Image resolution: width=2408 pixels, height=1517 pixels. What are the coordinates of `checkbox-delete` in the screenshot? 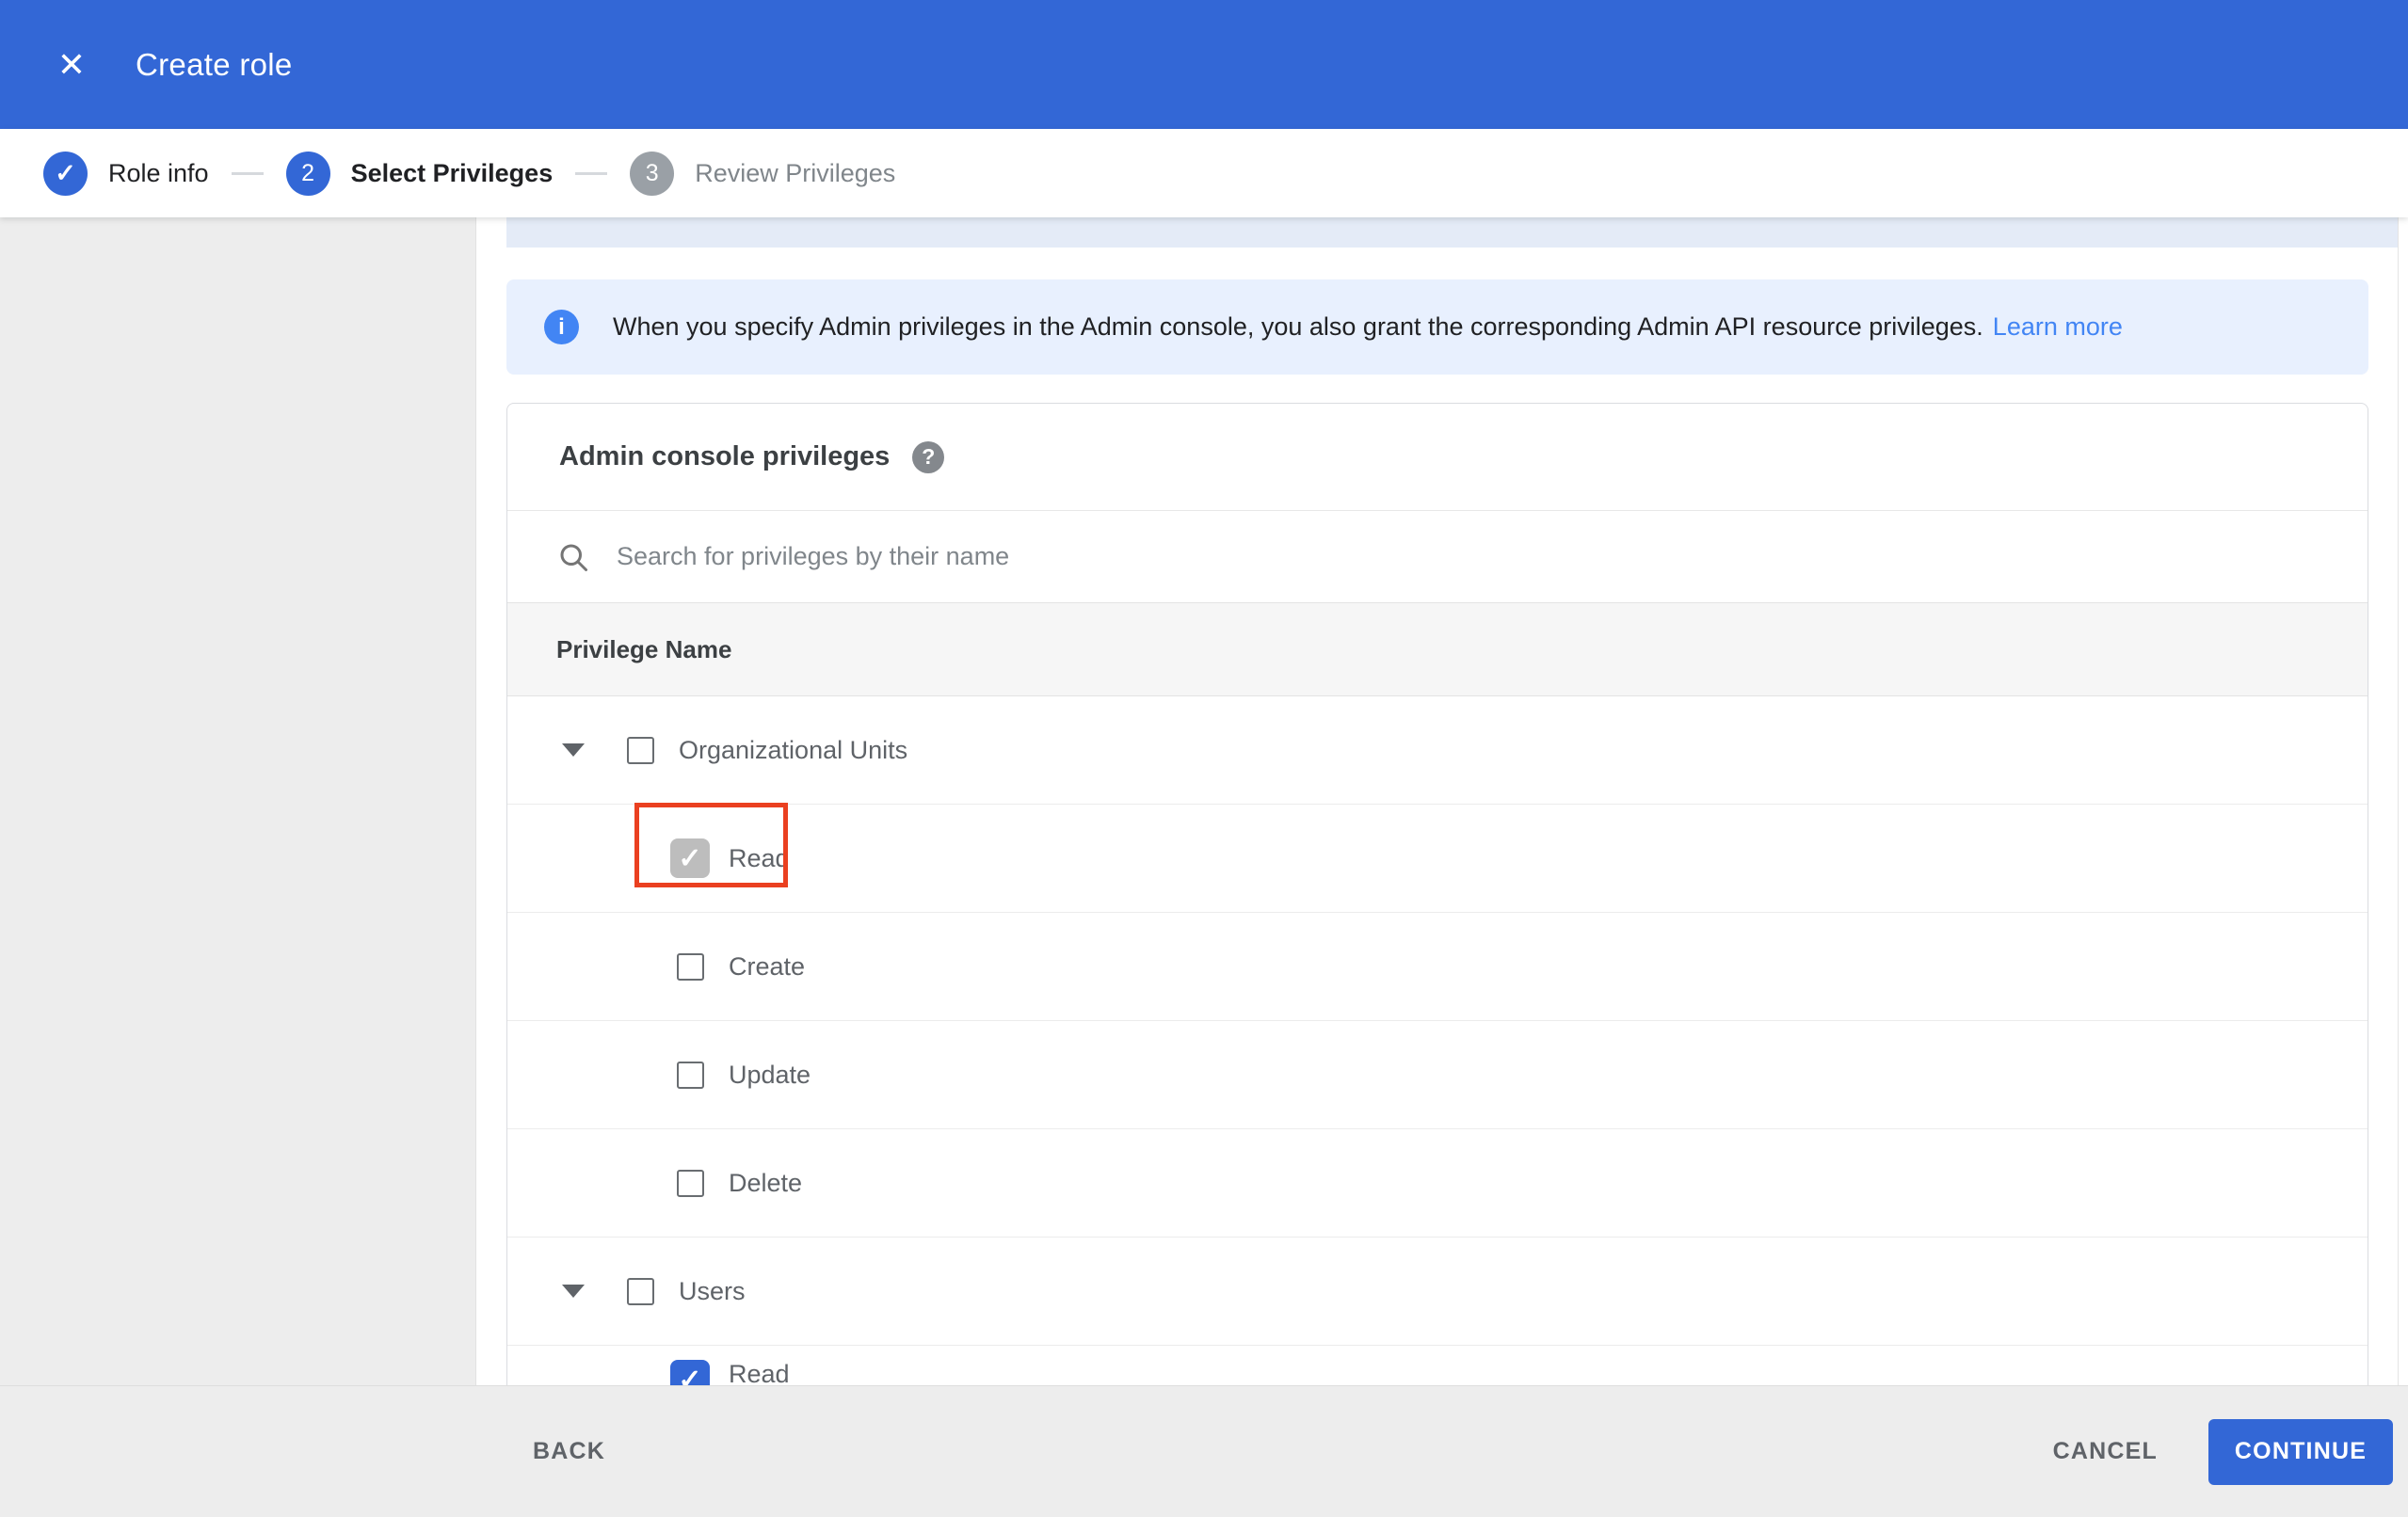 It's located at (690, 1183).